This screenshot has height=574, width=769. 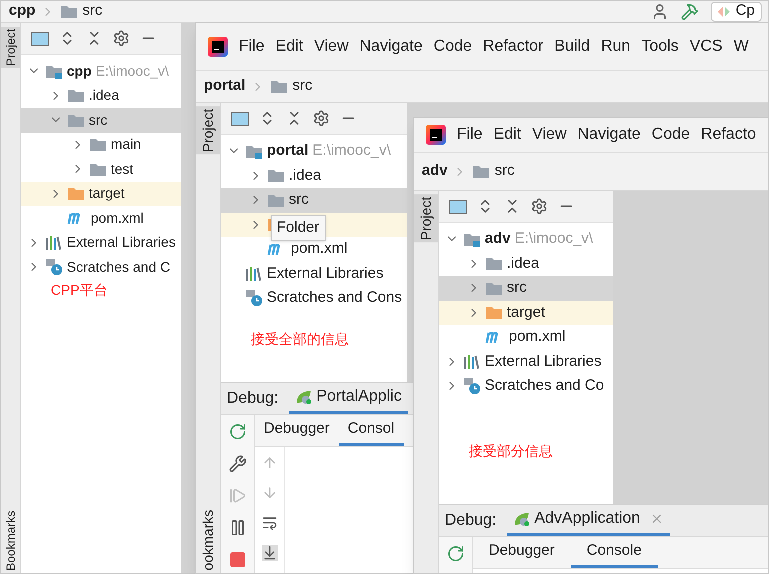 What do you see at coordinates (660, 46) in the screenshot?
I see `menu-item: Tools` at bounding box center [660, 46].